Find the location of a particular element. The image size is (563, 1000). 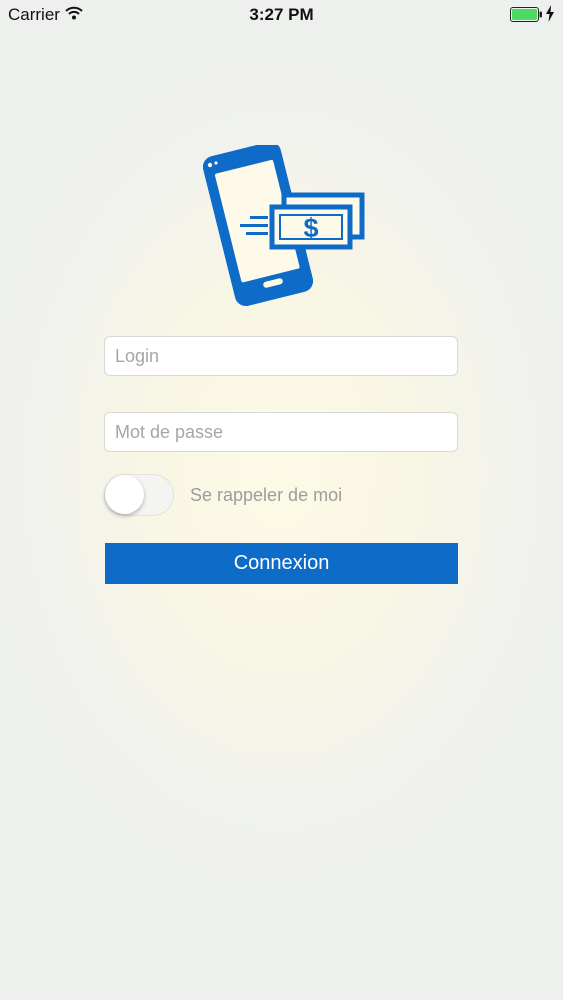

status-bar: Carrier 3:27 PM is located at coordinates (281, 15).